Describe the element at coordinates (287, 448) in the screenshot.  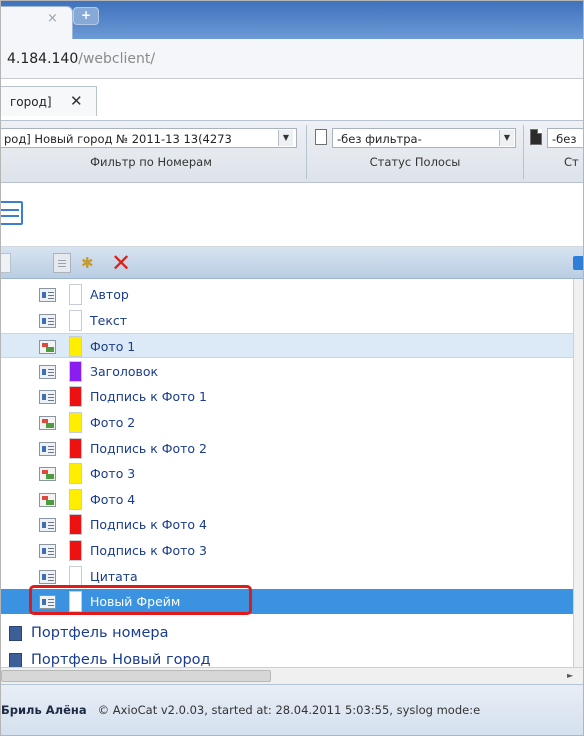
I see `tree-item: Подпись к Фото 2` at that location.